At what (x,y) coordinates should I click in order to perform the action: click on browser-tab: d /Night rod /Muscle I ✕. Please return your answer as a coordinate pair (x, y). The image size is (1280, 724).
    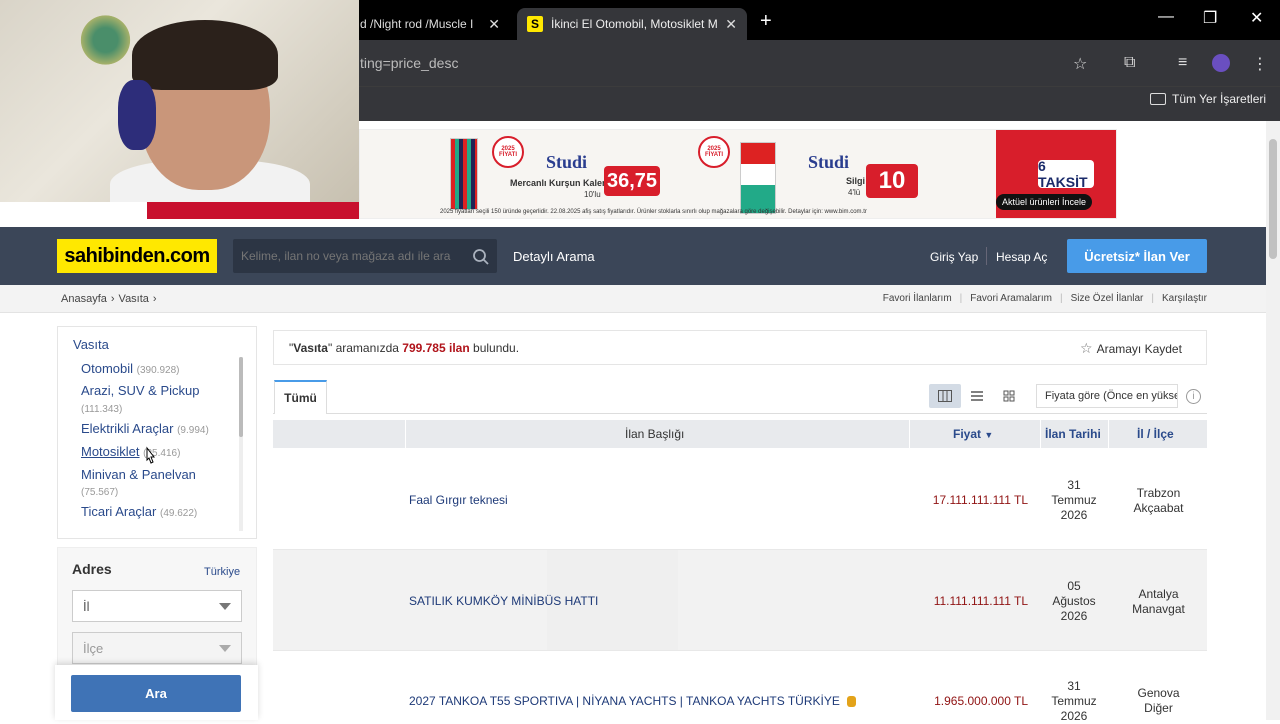
    Looking at the image, I should click on (430, 24).